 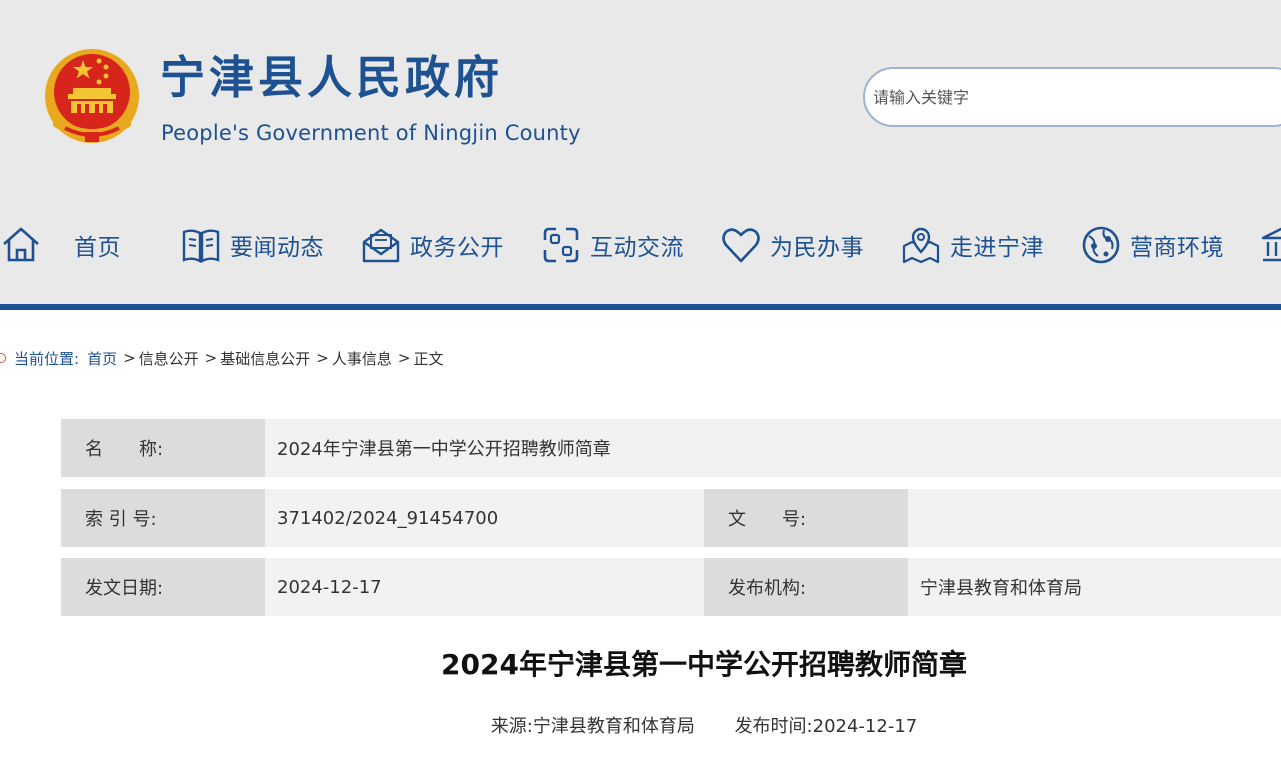 I want to click on info-row-index: 索 引 号: 371402/2024_91454700 文 号:, so click(x=671, y=518).